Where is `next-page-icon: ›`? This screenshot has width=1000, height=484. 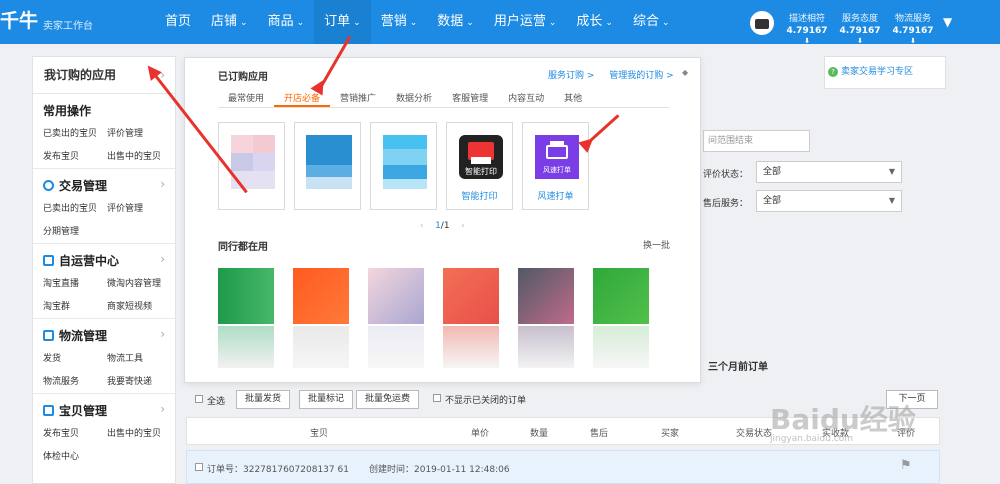 next-page-icon: › is located at coordinates (463, 226).